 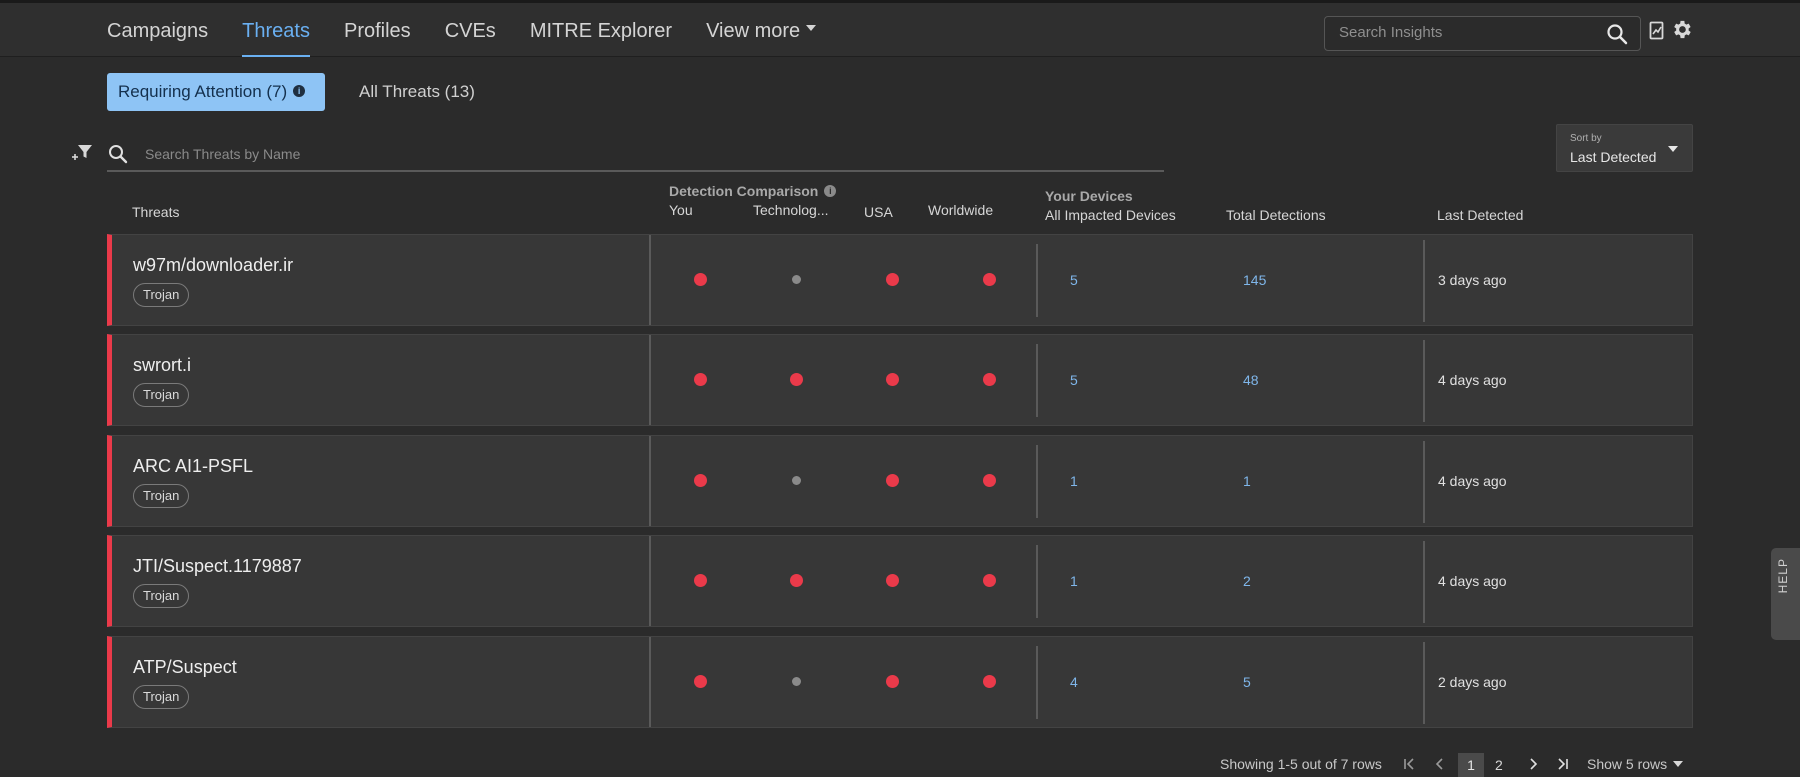 What do you see at coordinates (1783, 576) in the screenshot?
I see `help-label: HELP` at bounding box center [1783, 576].